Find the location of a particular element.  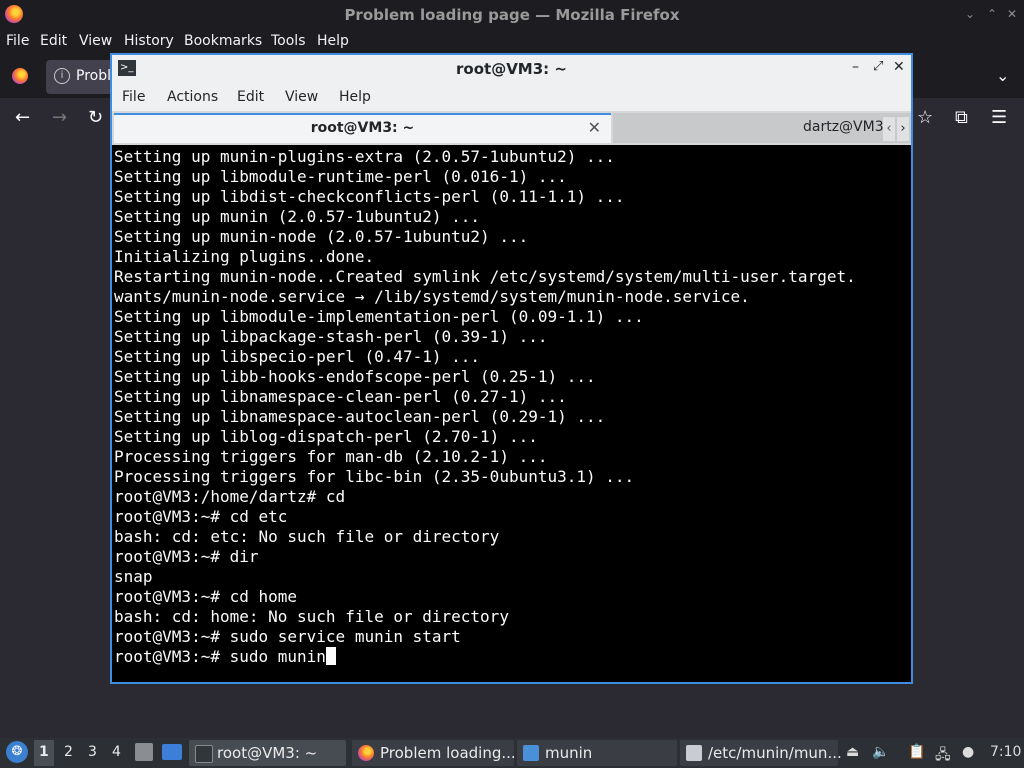

task-munin-folder: munin is located at coordinates (597, 753).